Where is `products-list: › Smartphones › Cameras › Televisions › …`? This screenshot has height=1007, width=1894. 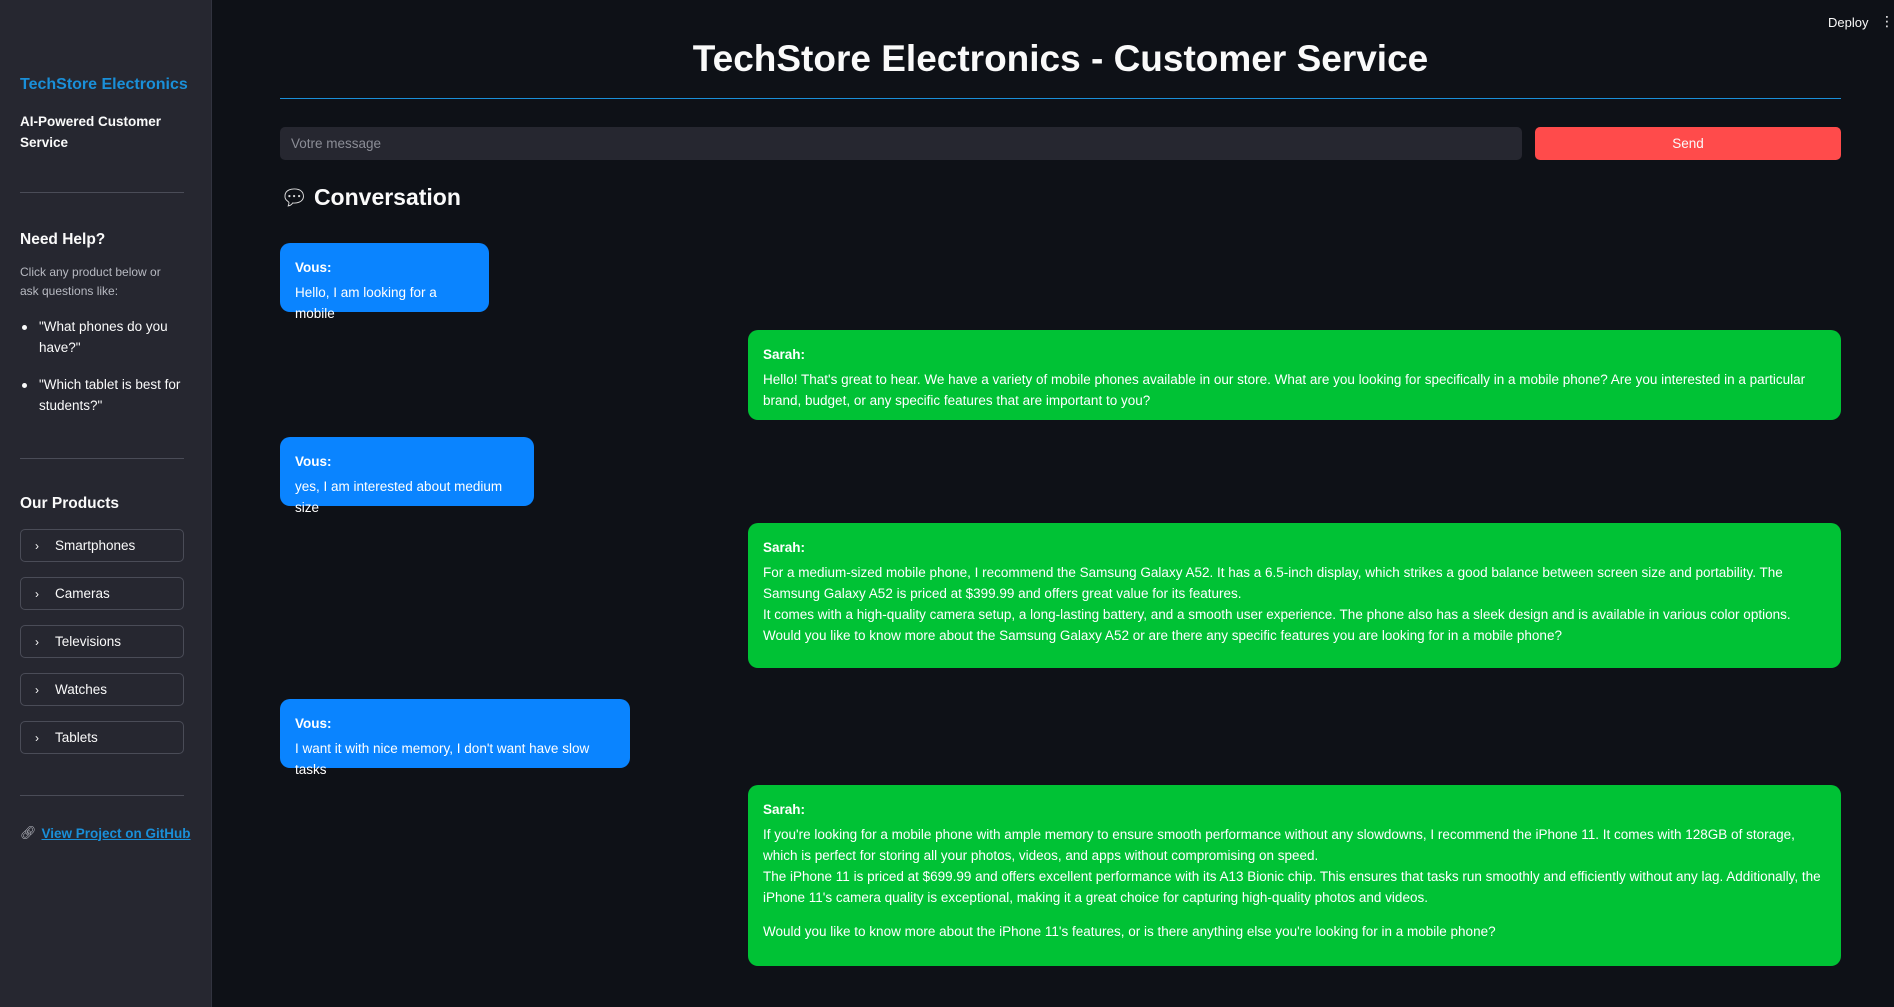 products-list: › Smartphones › Cameras › Televisions › … is located at coordinates (102, 649).